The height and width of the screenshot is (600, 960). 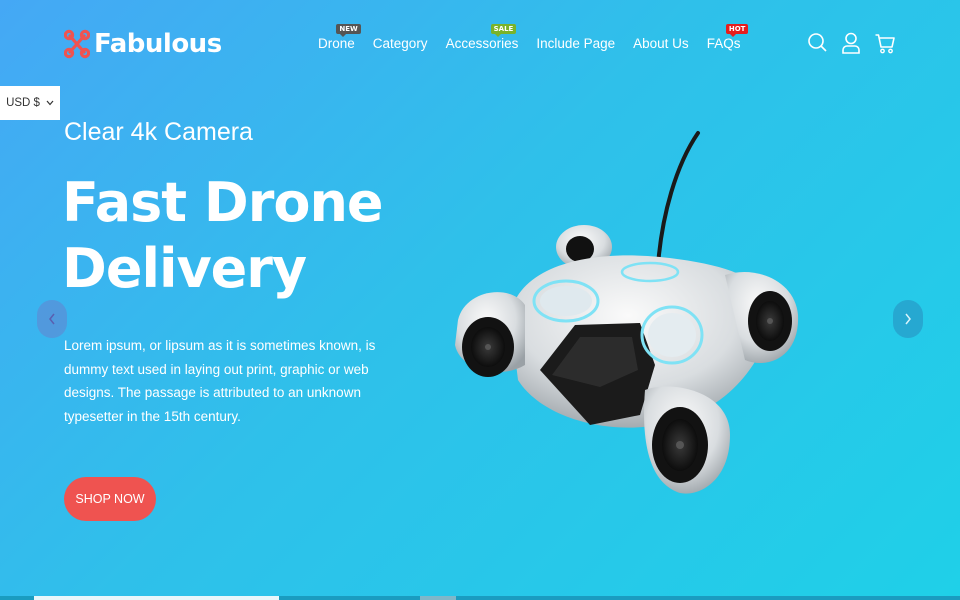 I want to click on slider-prev-button, so click(x=52, y=319).